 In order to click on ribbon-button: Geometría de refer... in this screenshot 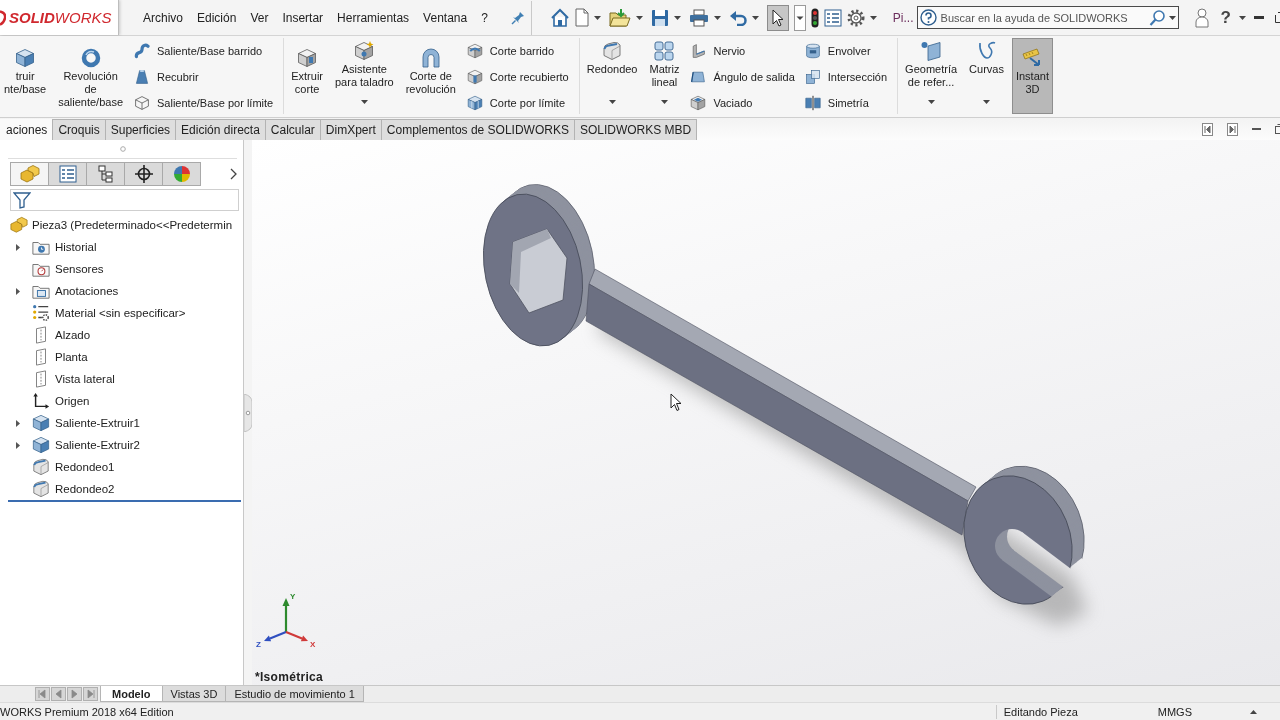, I will do `click(931, 76)`.